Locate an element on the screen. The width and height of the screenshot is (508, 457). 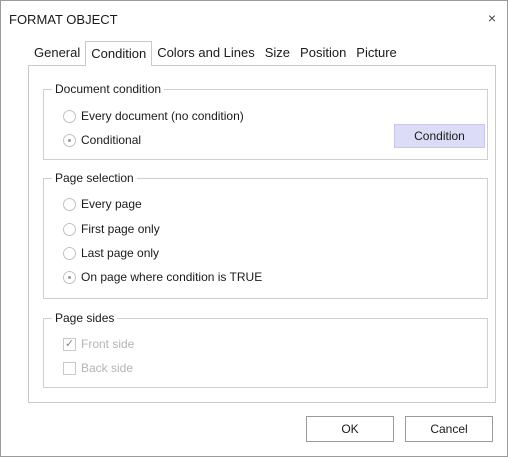
radio-label: Every page is located at coordinates (111, 204).